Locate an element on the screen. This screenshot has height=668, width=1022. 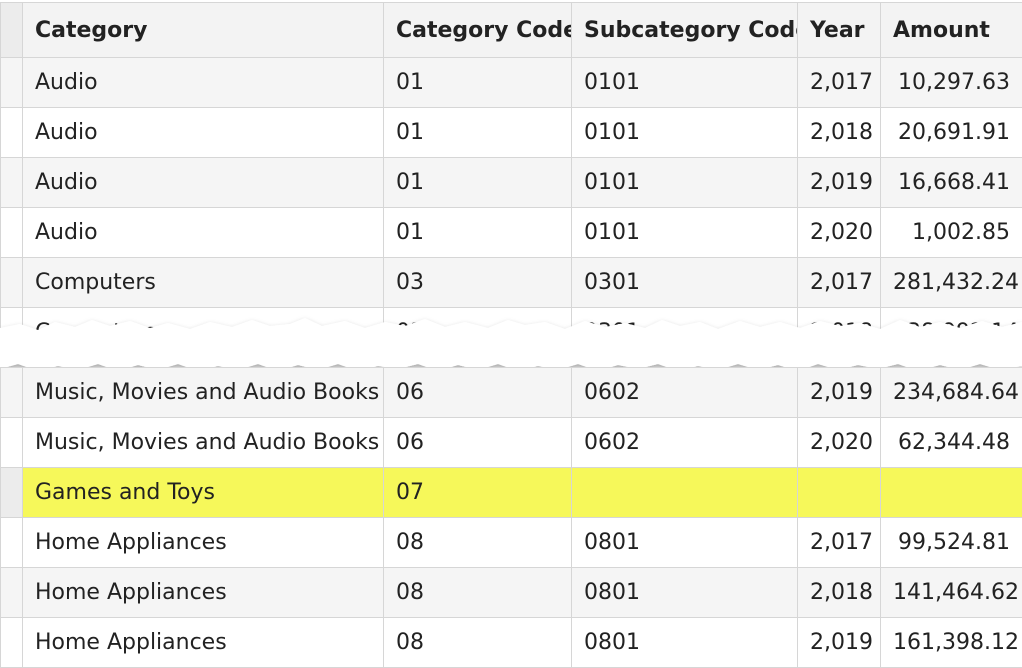
table-row: Audio0101012,01916,668.41 is located at coordinates (511, 183).